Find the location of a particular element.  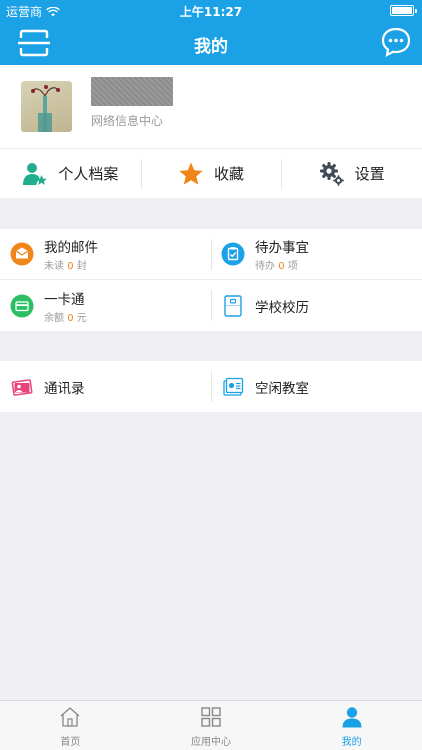

services-card: 我的邮件 未读 0 封 待办事宜 待办 0 项 一卡通 余额 0 元 学校校历 is located at coordinates (211, 280).